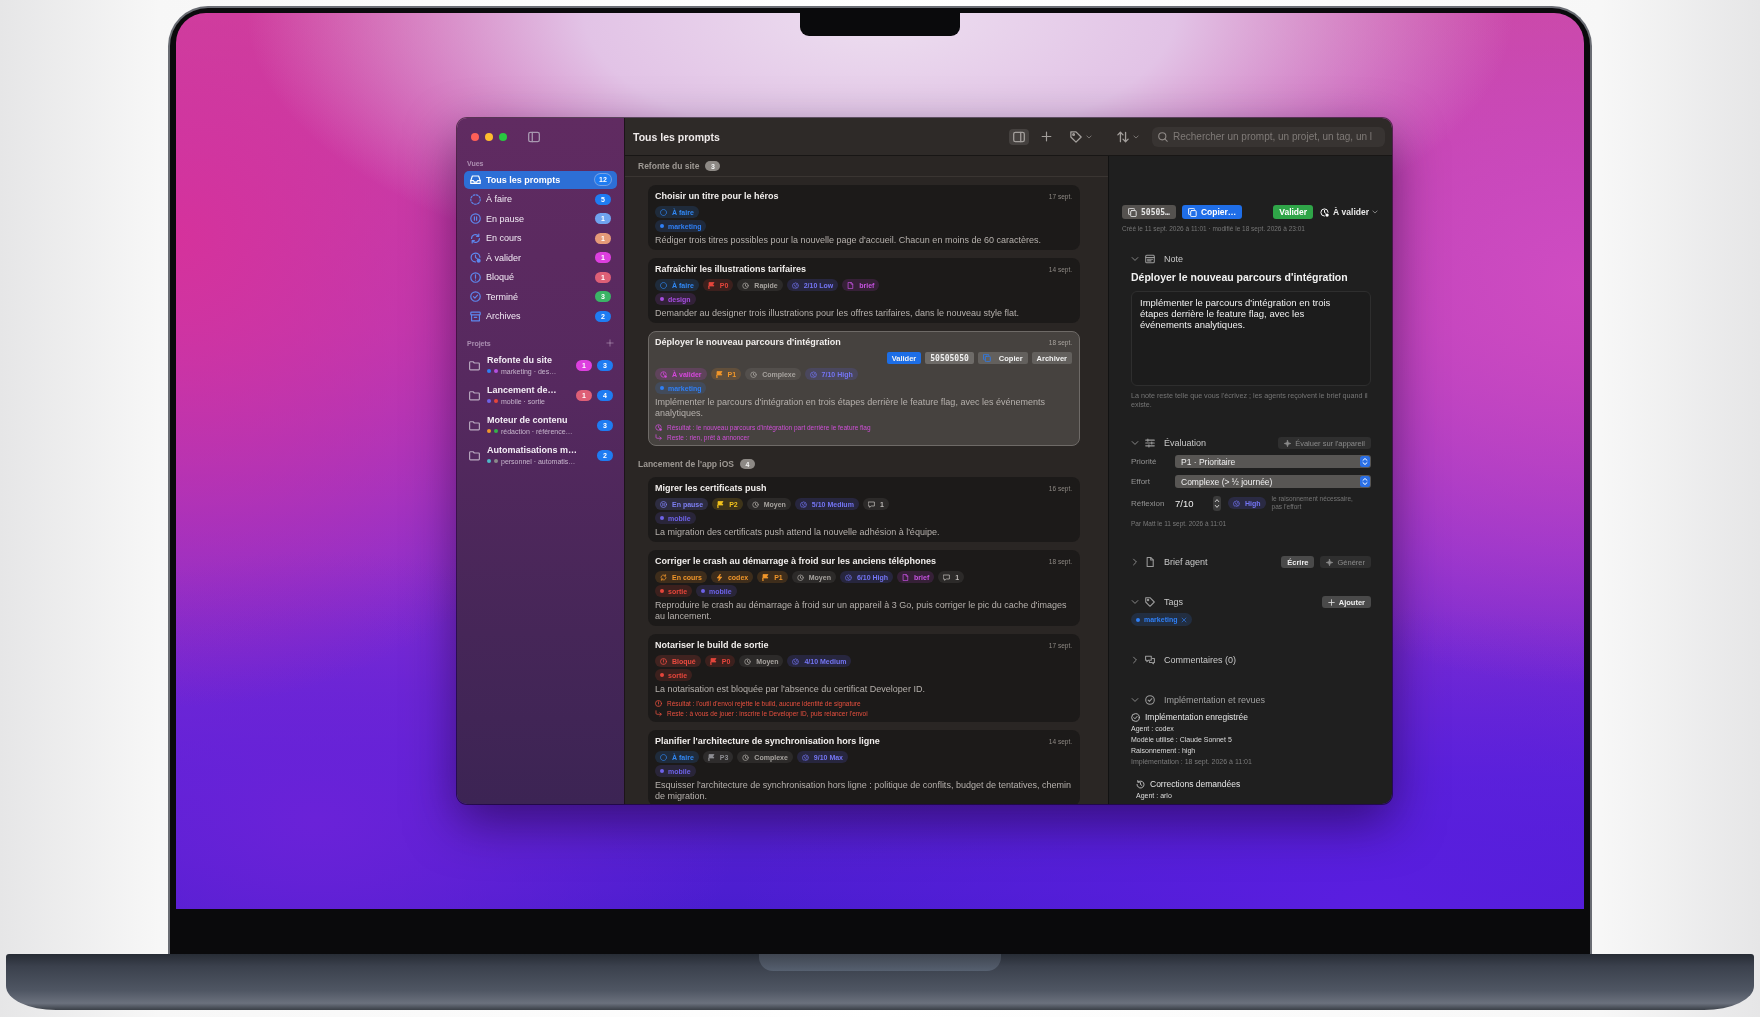  What do you see at coordinates (790, 689) in the screenshot?
I see `card-description: La notarisation est bloquée par l'absence du certificat Developer ID.` at bounding box center [790, 689].